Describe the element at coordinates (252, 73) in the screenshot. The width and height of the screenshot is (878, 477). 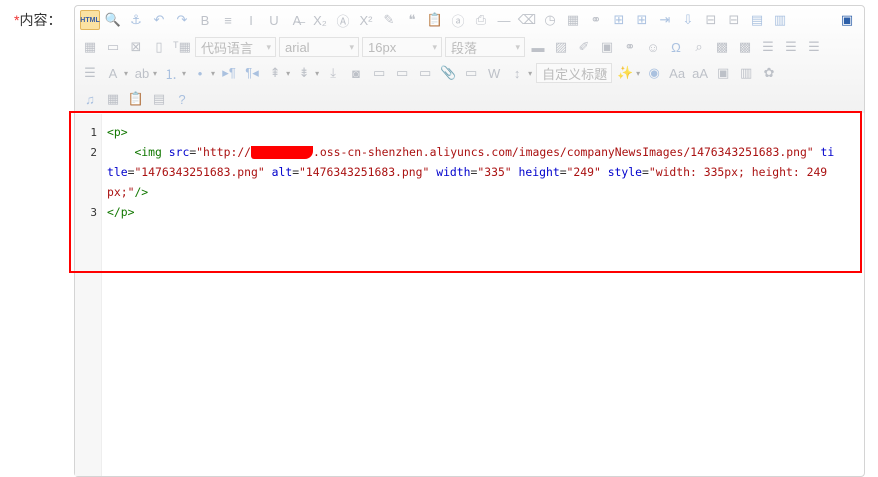
I see `directionalityrtl-icon: ¶◂` at that location.